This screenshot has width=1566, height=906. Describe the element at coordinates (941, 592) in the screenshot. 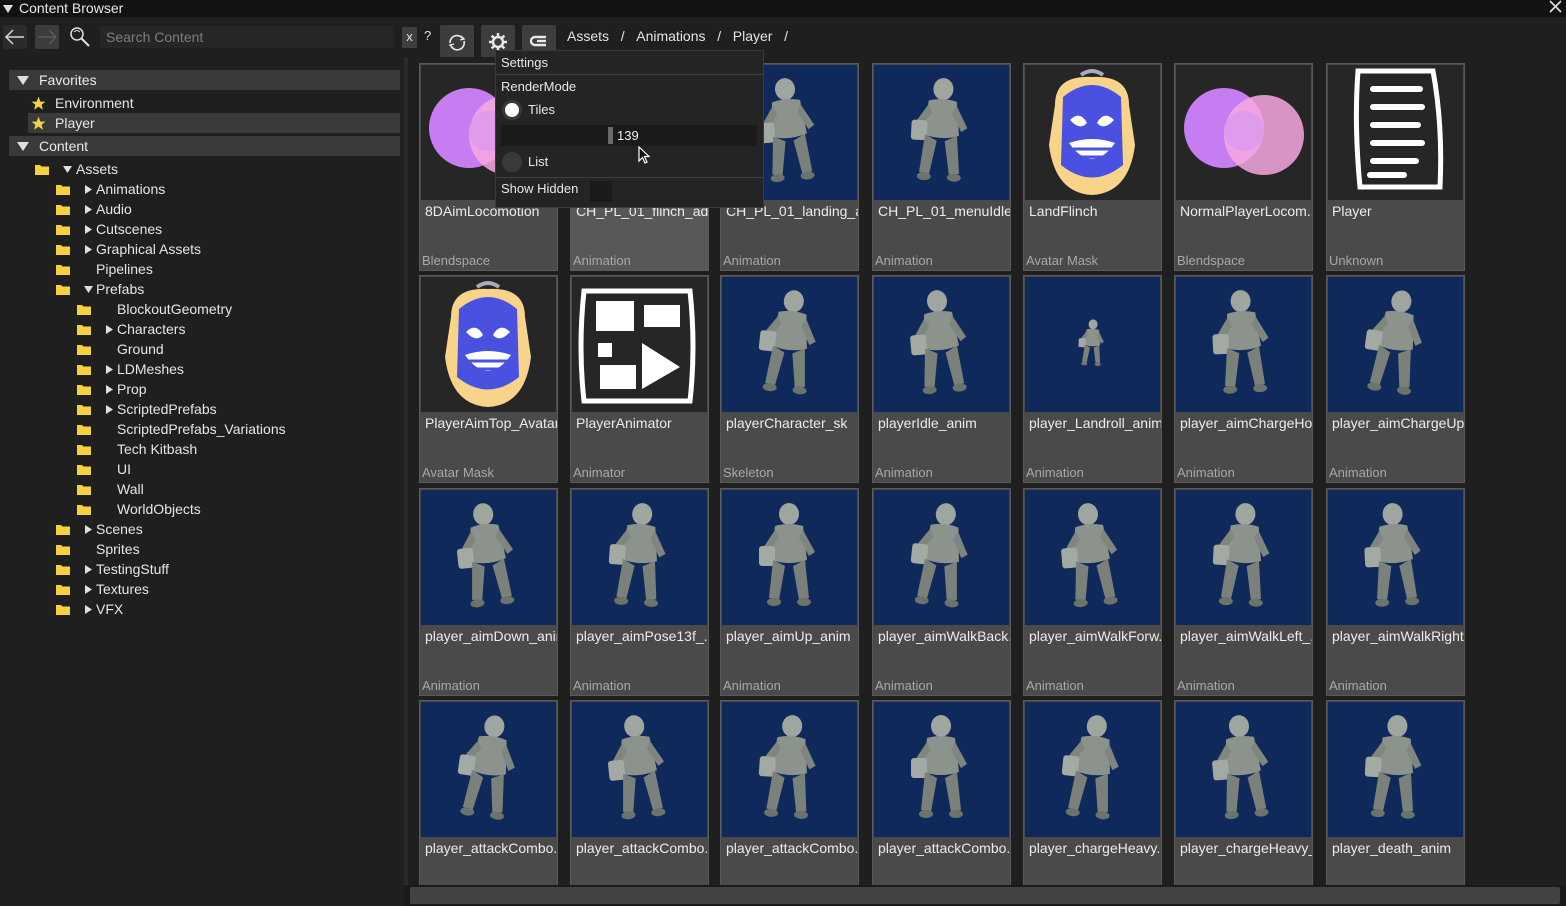

I see `asset-tile: player_aimWalkBack... Animation` at that location.